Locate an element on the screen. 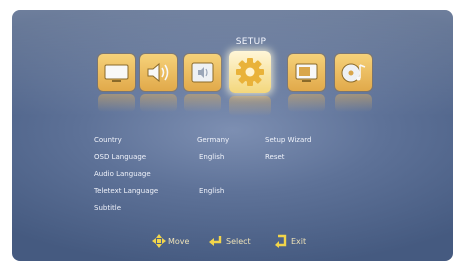 This screenshot has width=465, height=271. teletext-language-value: English is located at coordinates (211, 191).